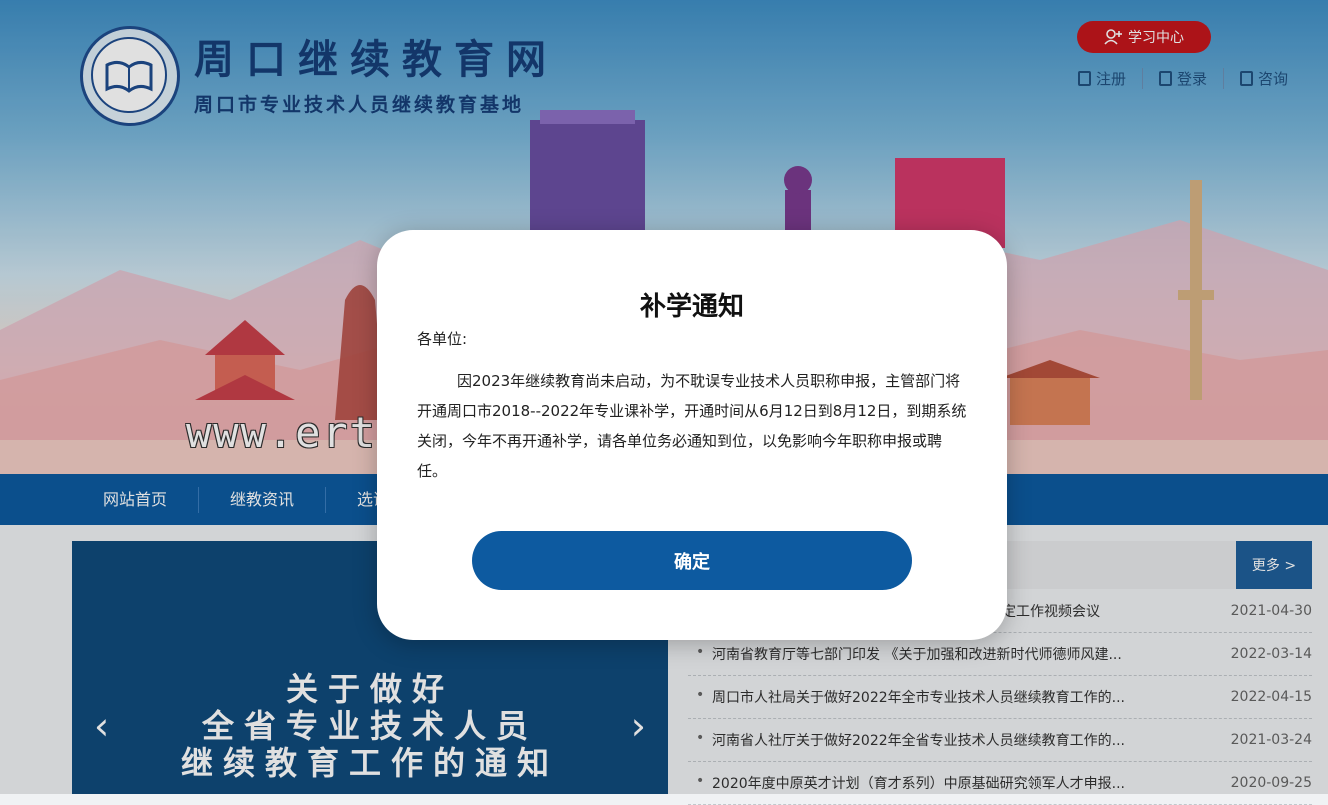  I want to click on confirm-button: 确定, so click(692, 560).